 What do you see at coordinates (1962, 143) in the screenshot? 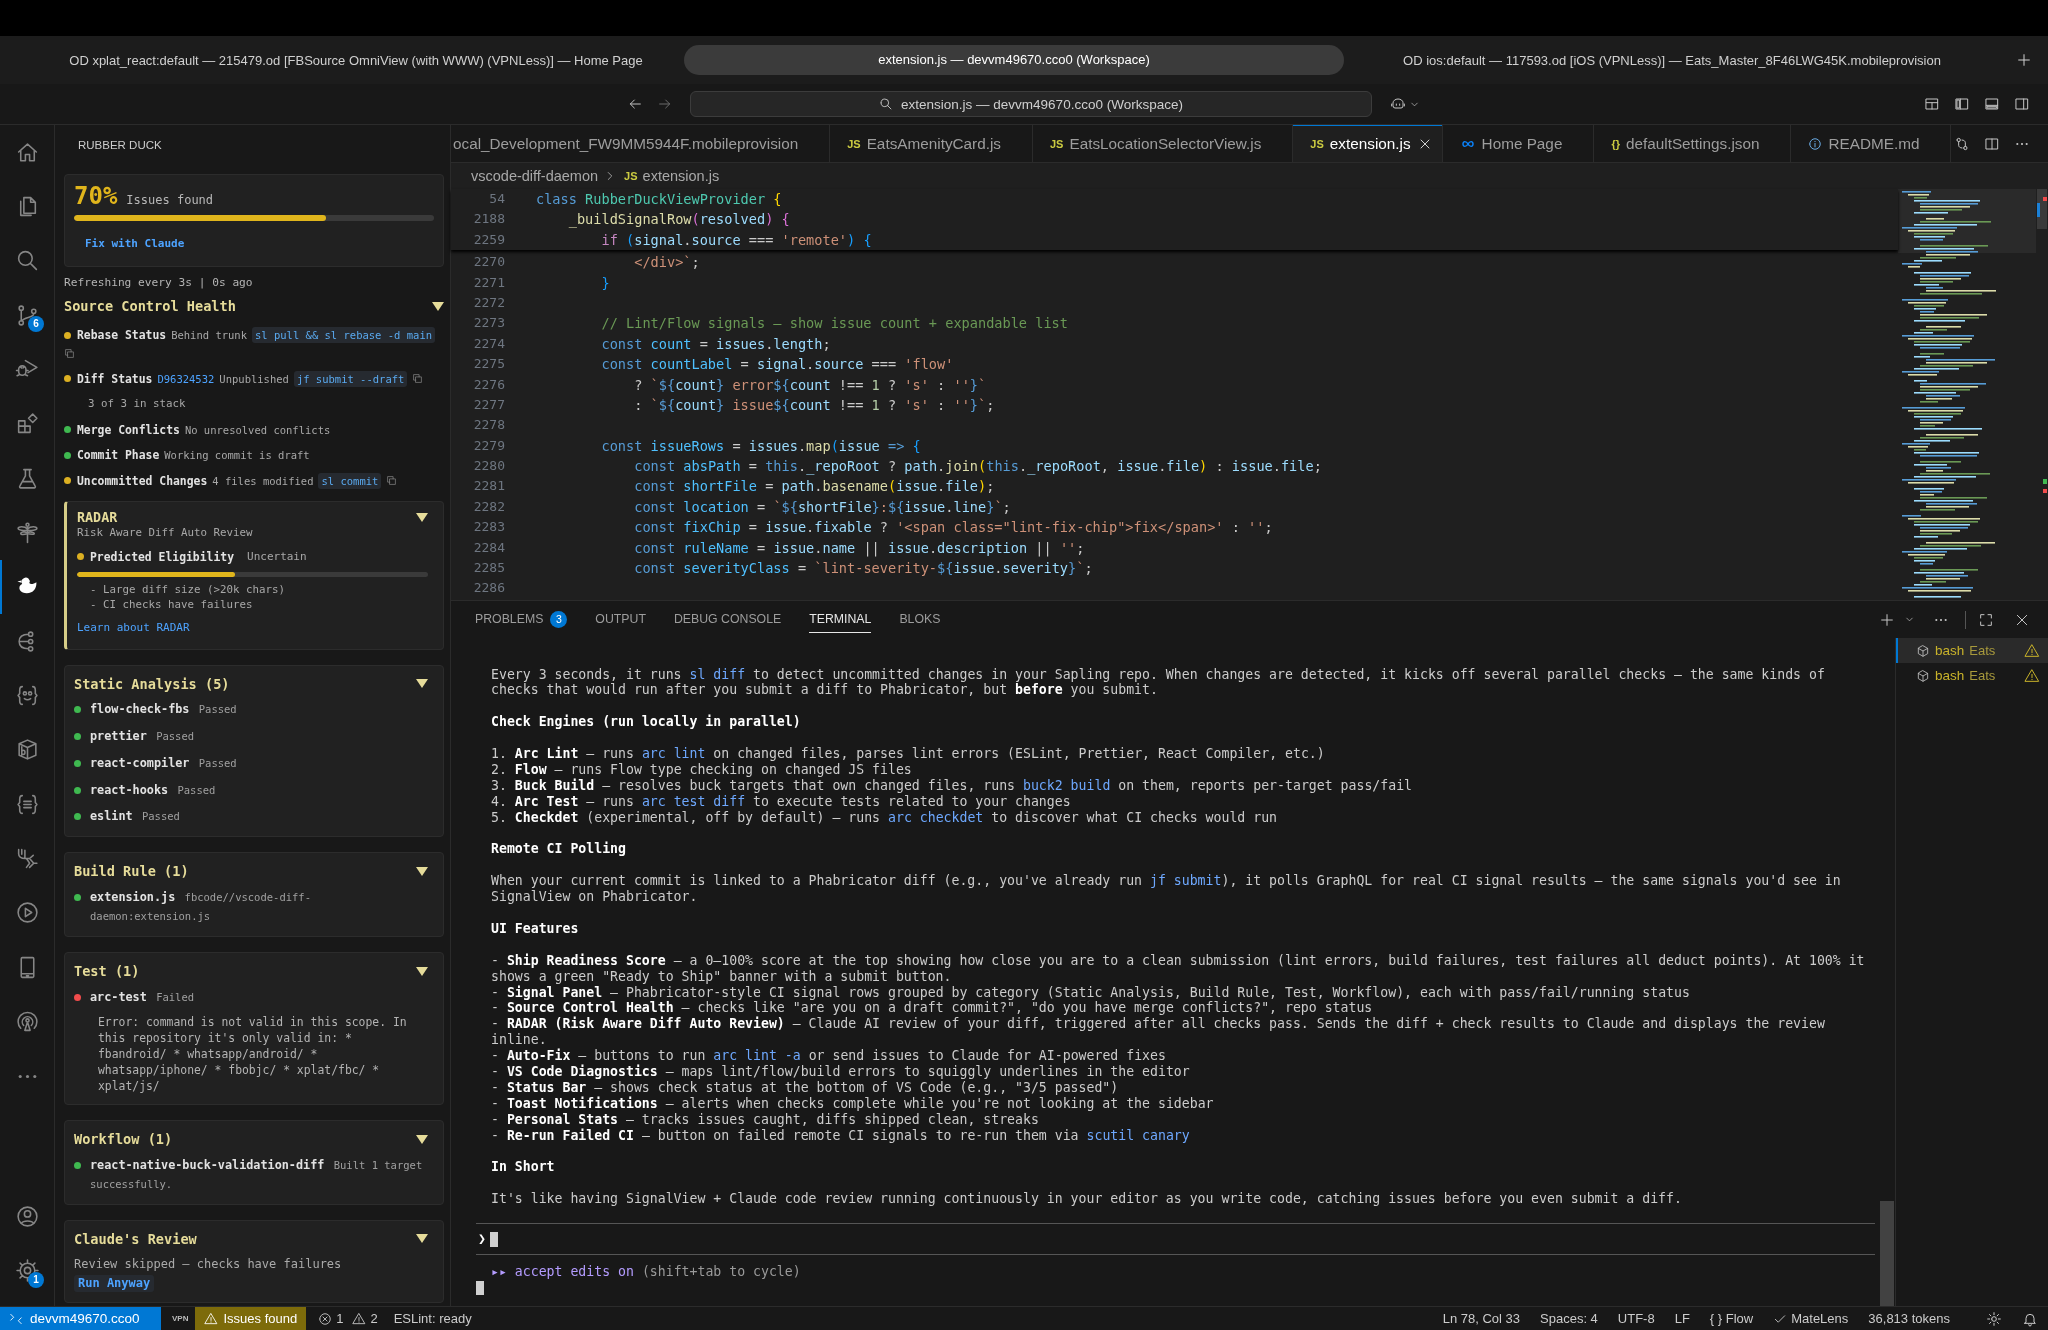
I see `compare-icon` at bounding box center [1962, 143].